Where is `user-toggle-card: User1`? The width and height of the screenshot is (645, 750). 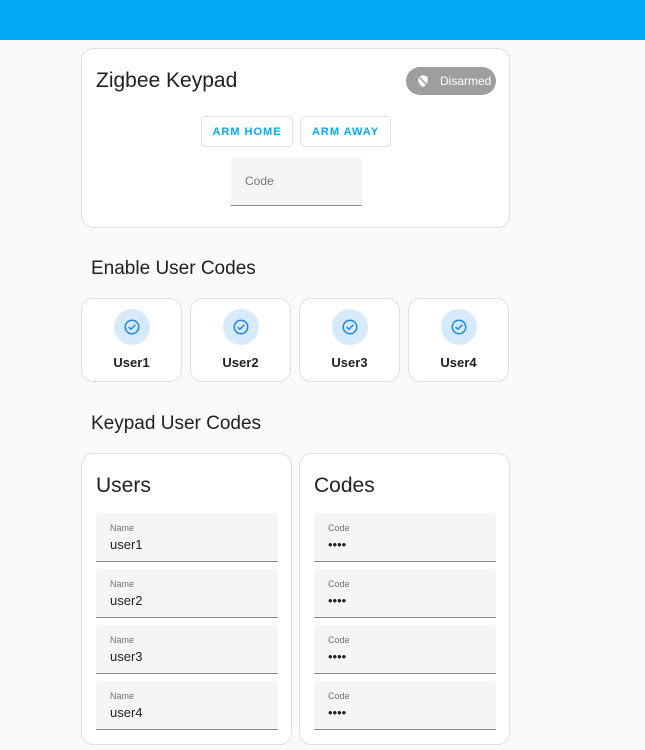
user-toggle-card: User1 is located at coordinates (131, 340).